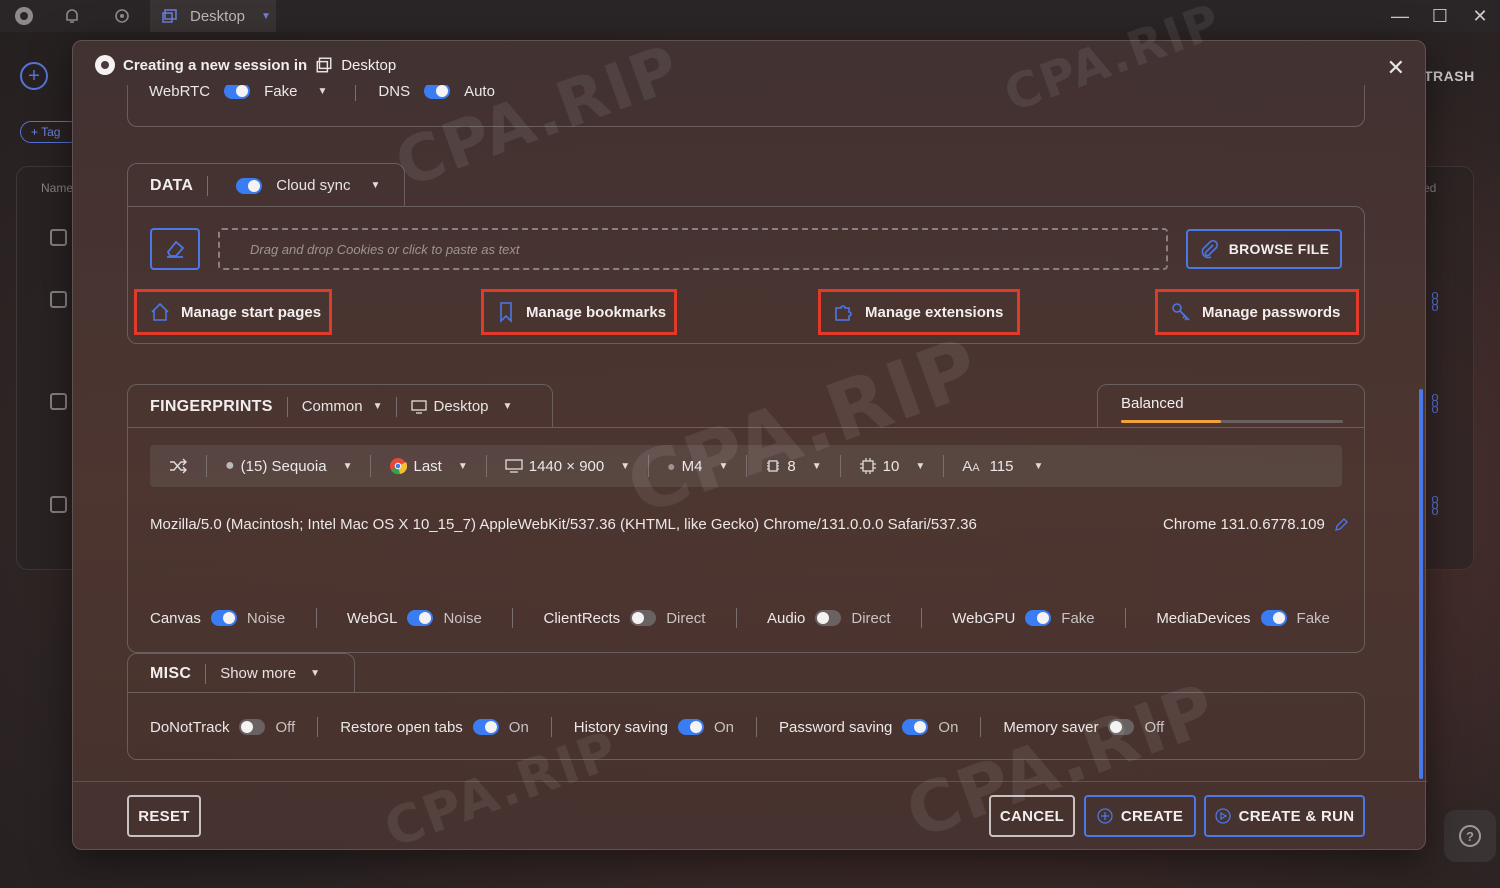 The image size is (1500, 888). I want to click on restore-tabs-toggle, so click(485, 727).